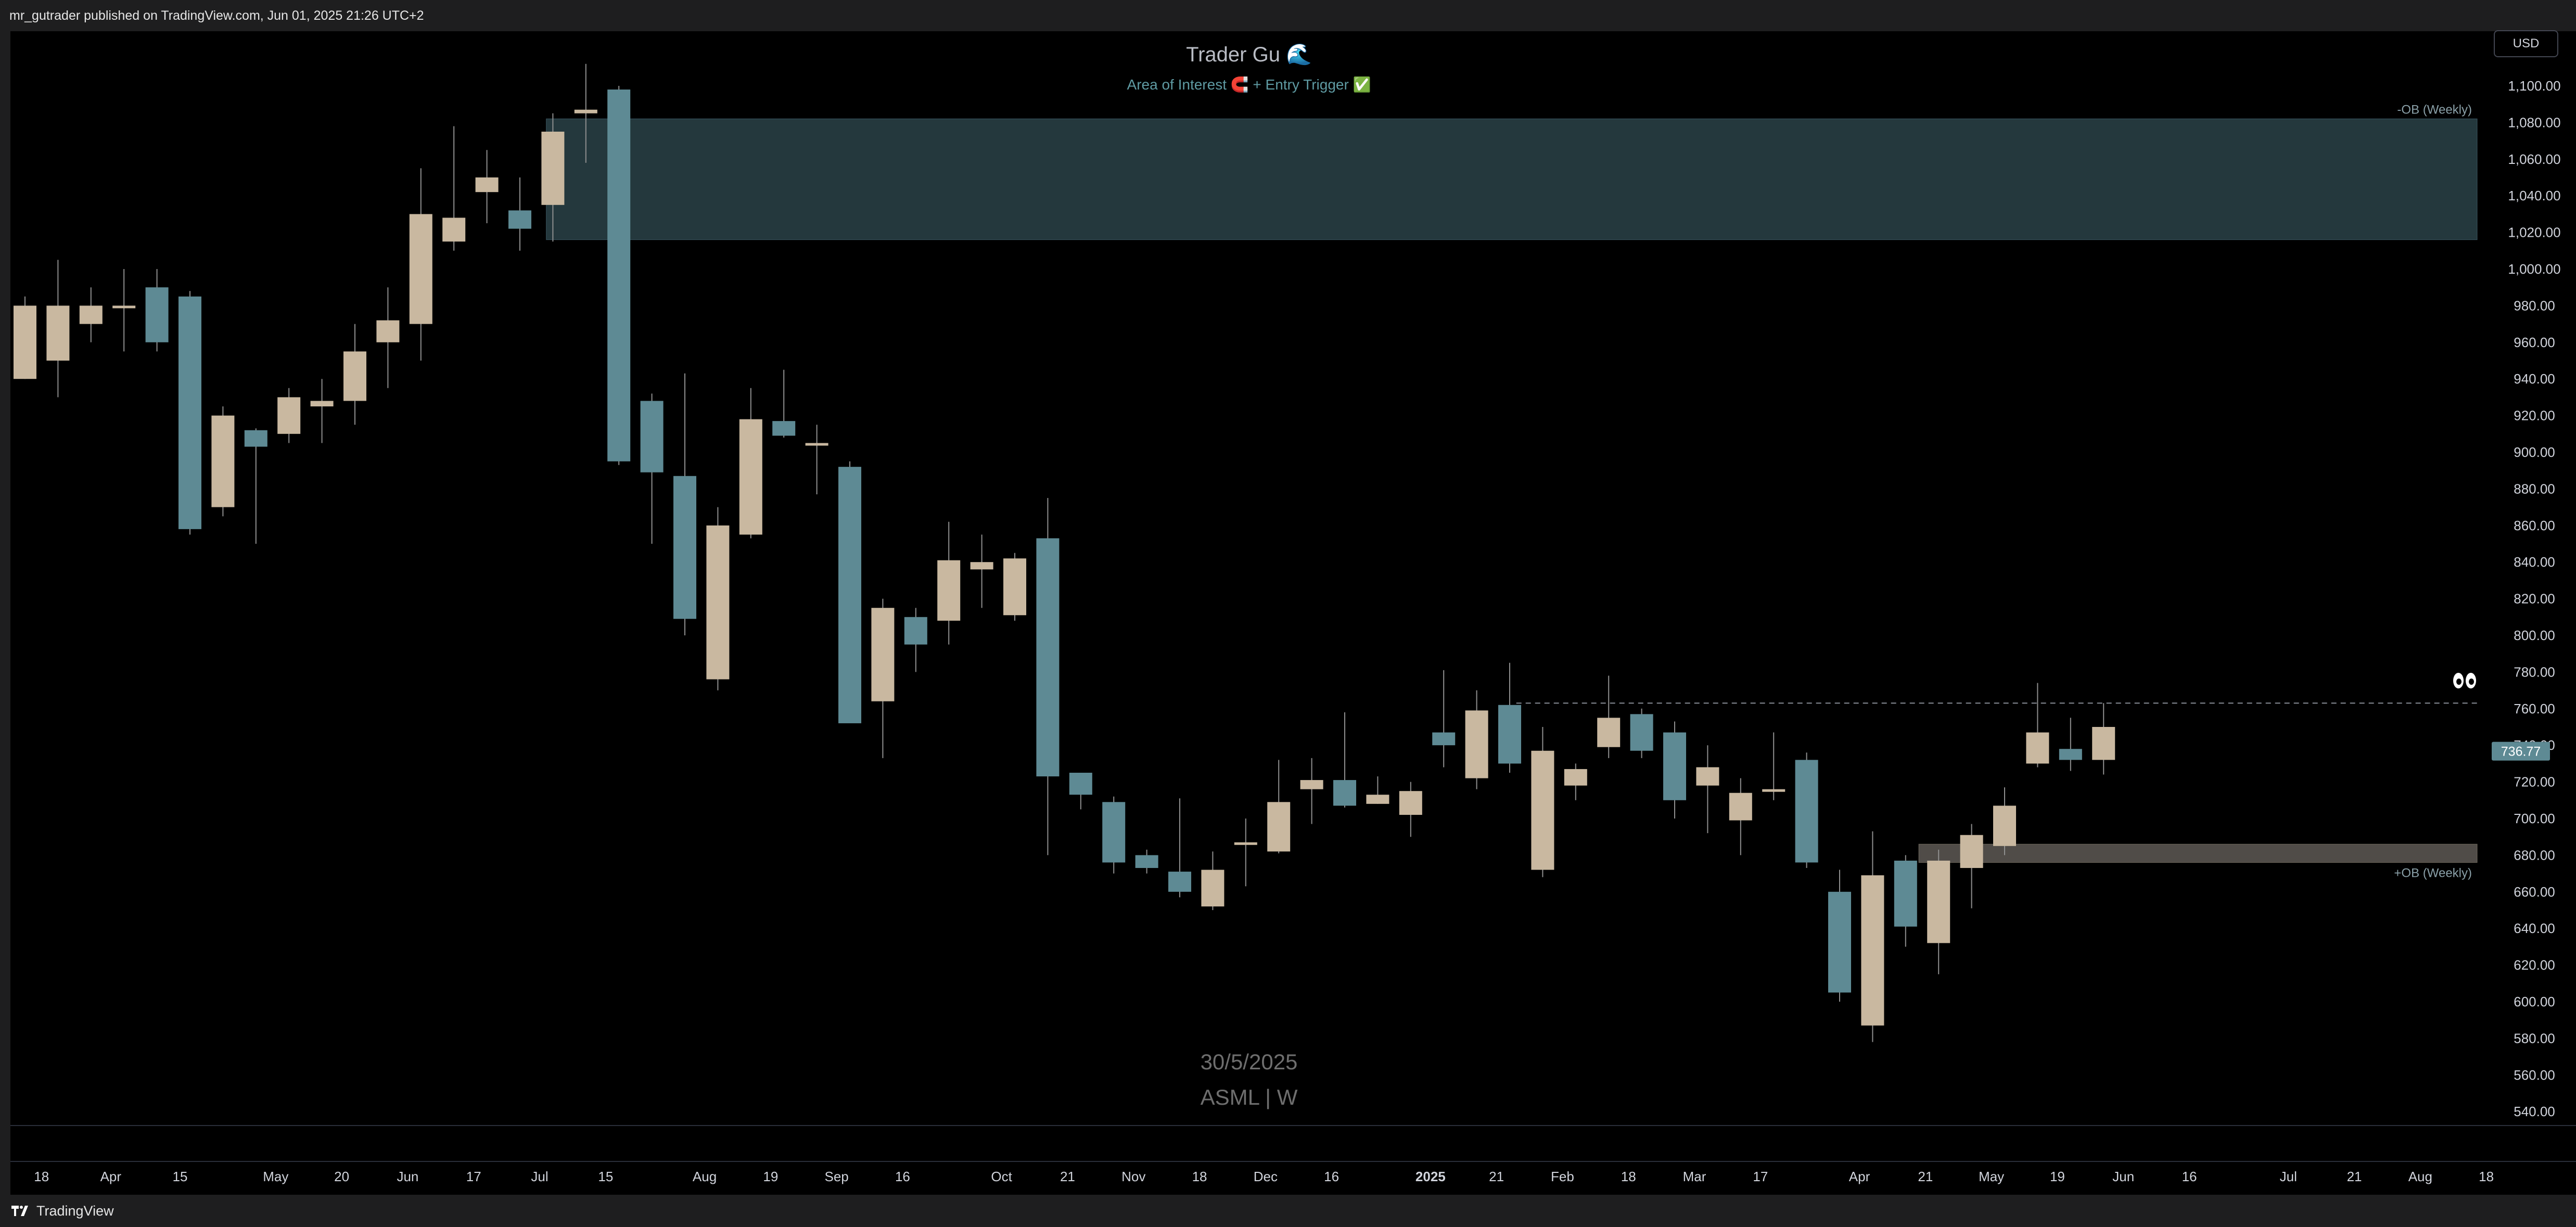 The width and height of the screenshot is (2576, 1227). Describe the element at coordinates (2534, 1001) in the screenshot. I see `price-tick-label: 600.00` at that location.